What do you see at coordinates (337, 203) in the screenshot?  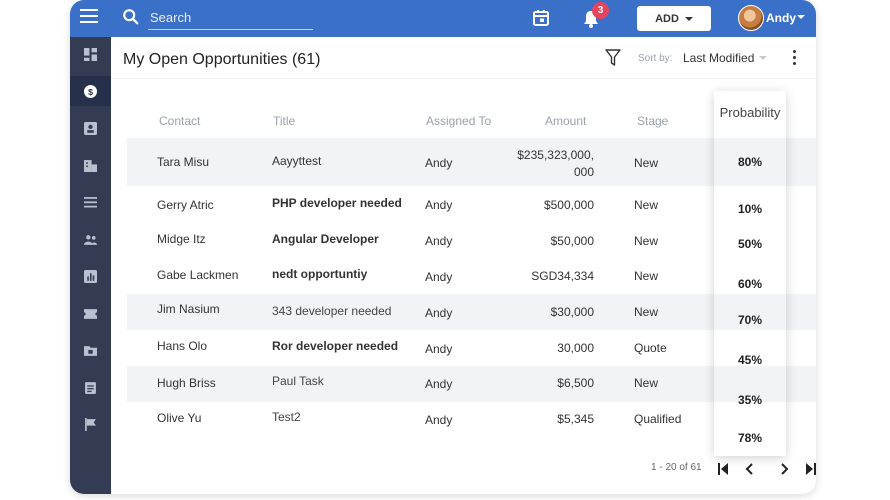 I see `title-cell: PHP developer needed` at bounding box center [337, 203].